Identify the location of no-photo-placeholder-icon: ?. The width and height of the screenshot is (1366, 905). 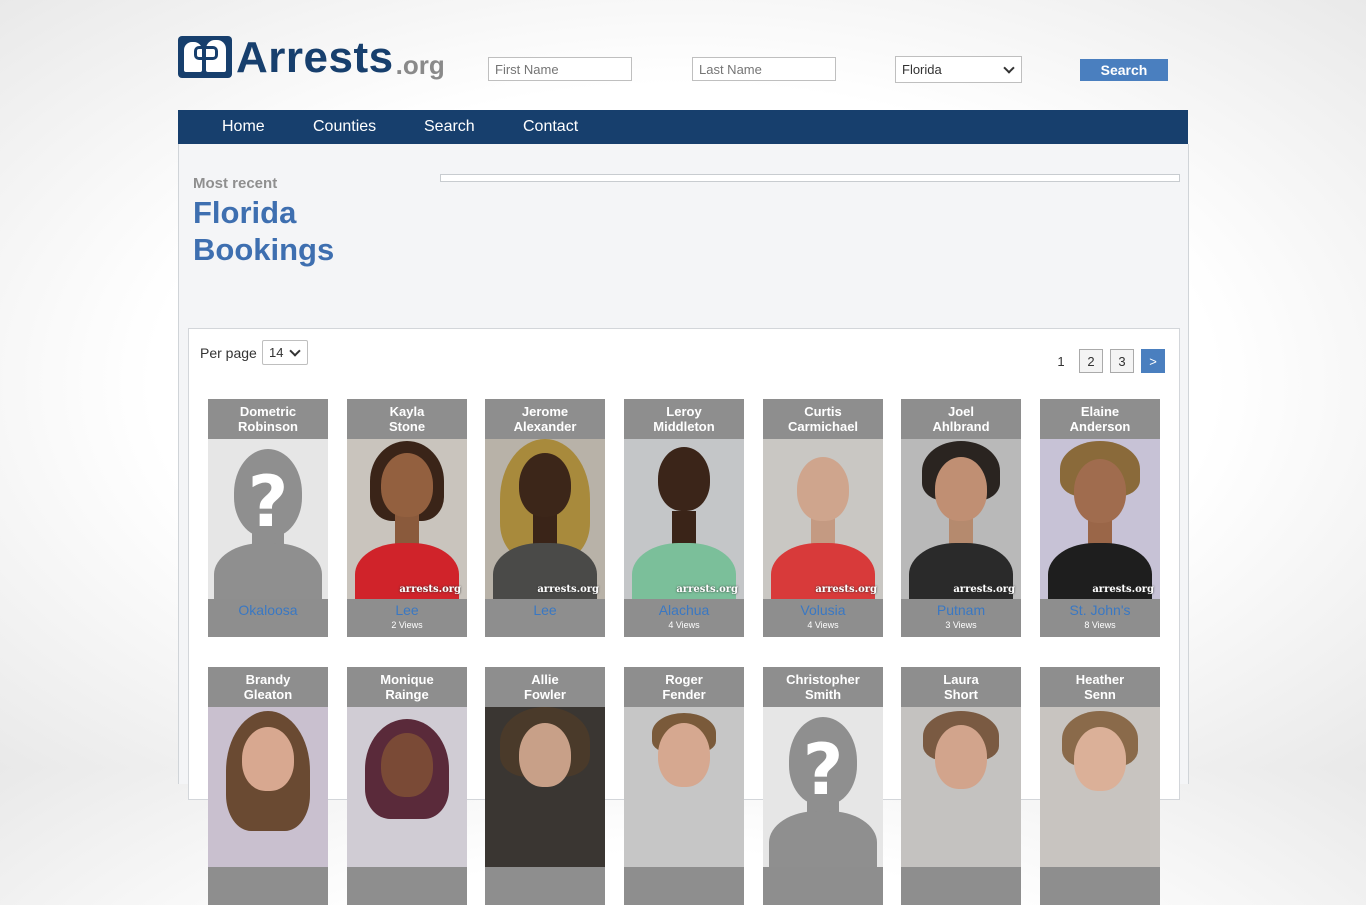
(268, 519).